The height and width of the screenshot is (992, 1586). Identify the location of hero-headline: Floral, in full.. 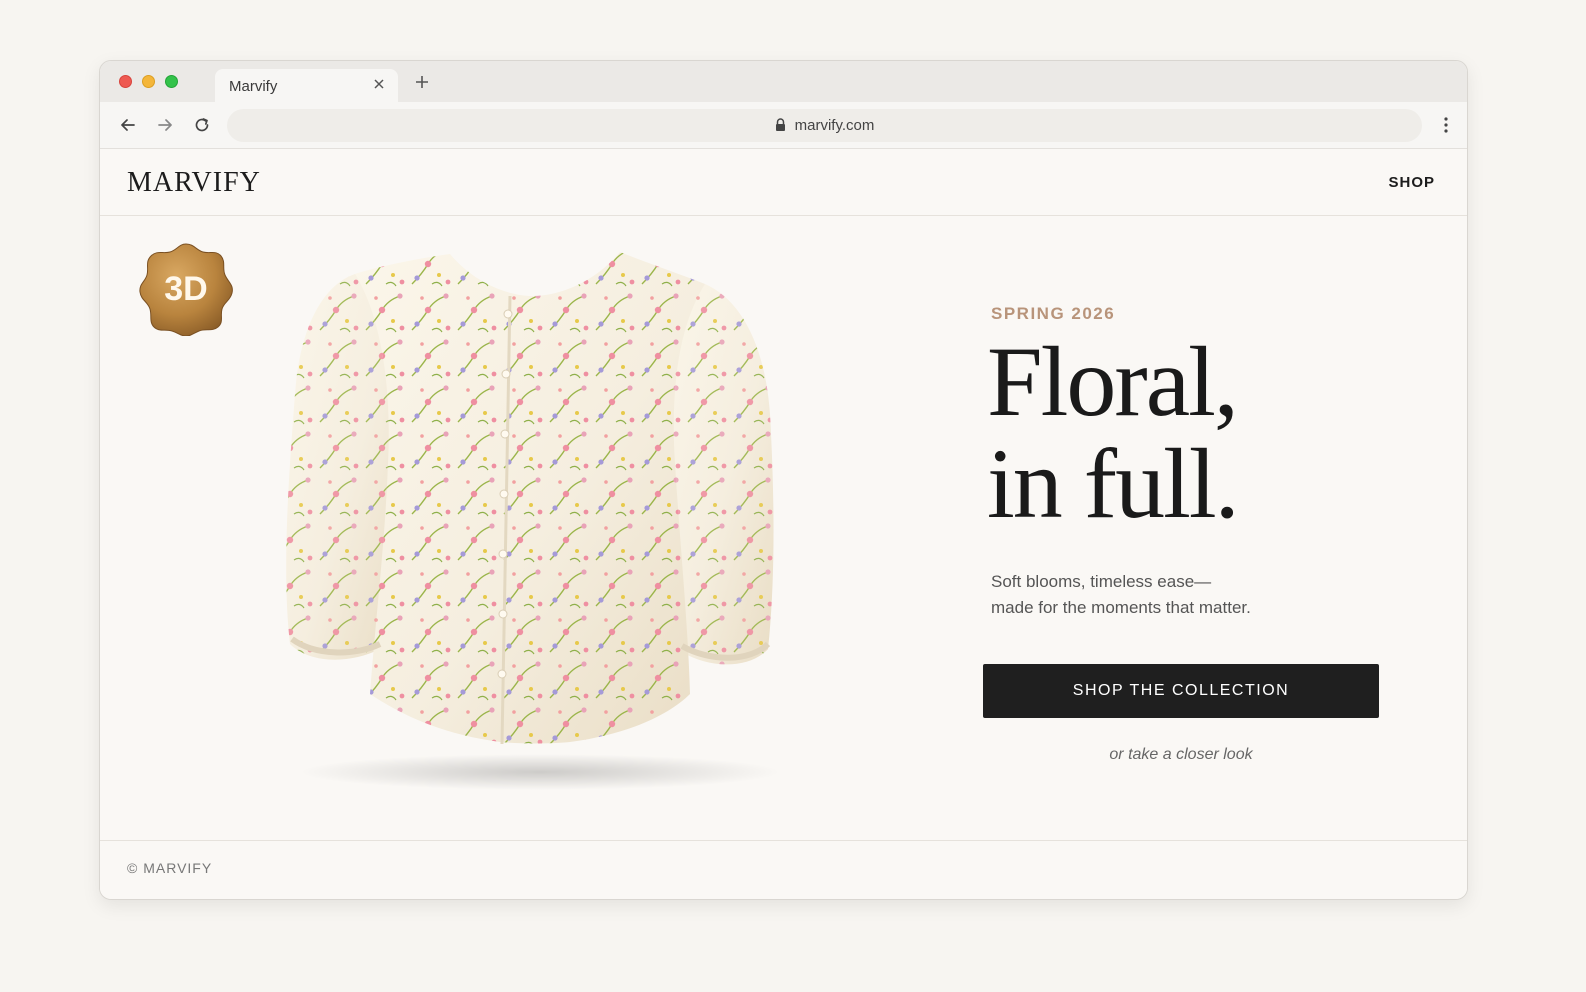
(1197, 433).